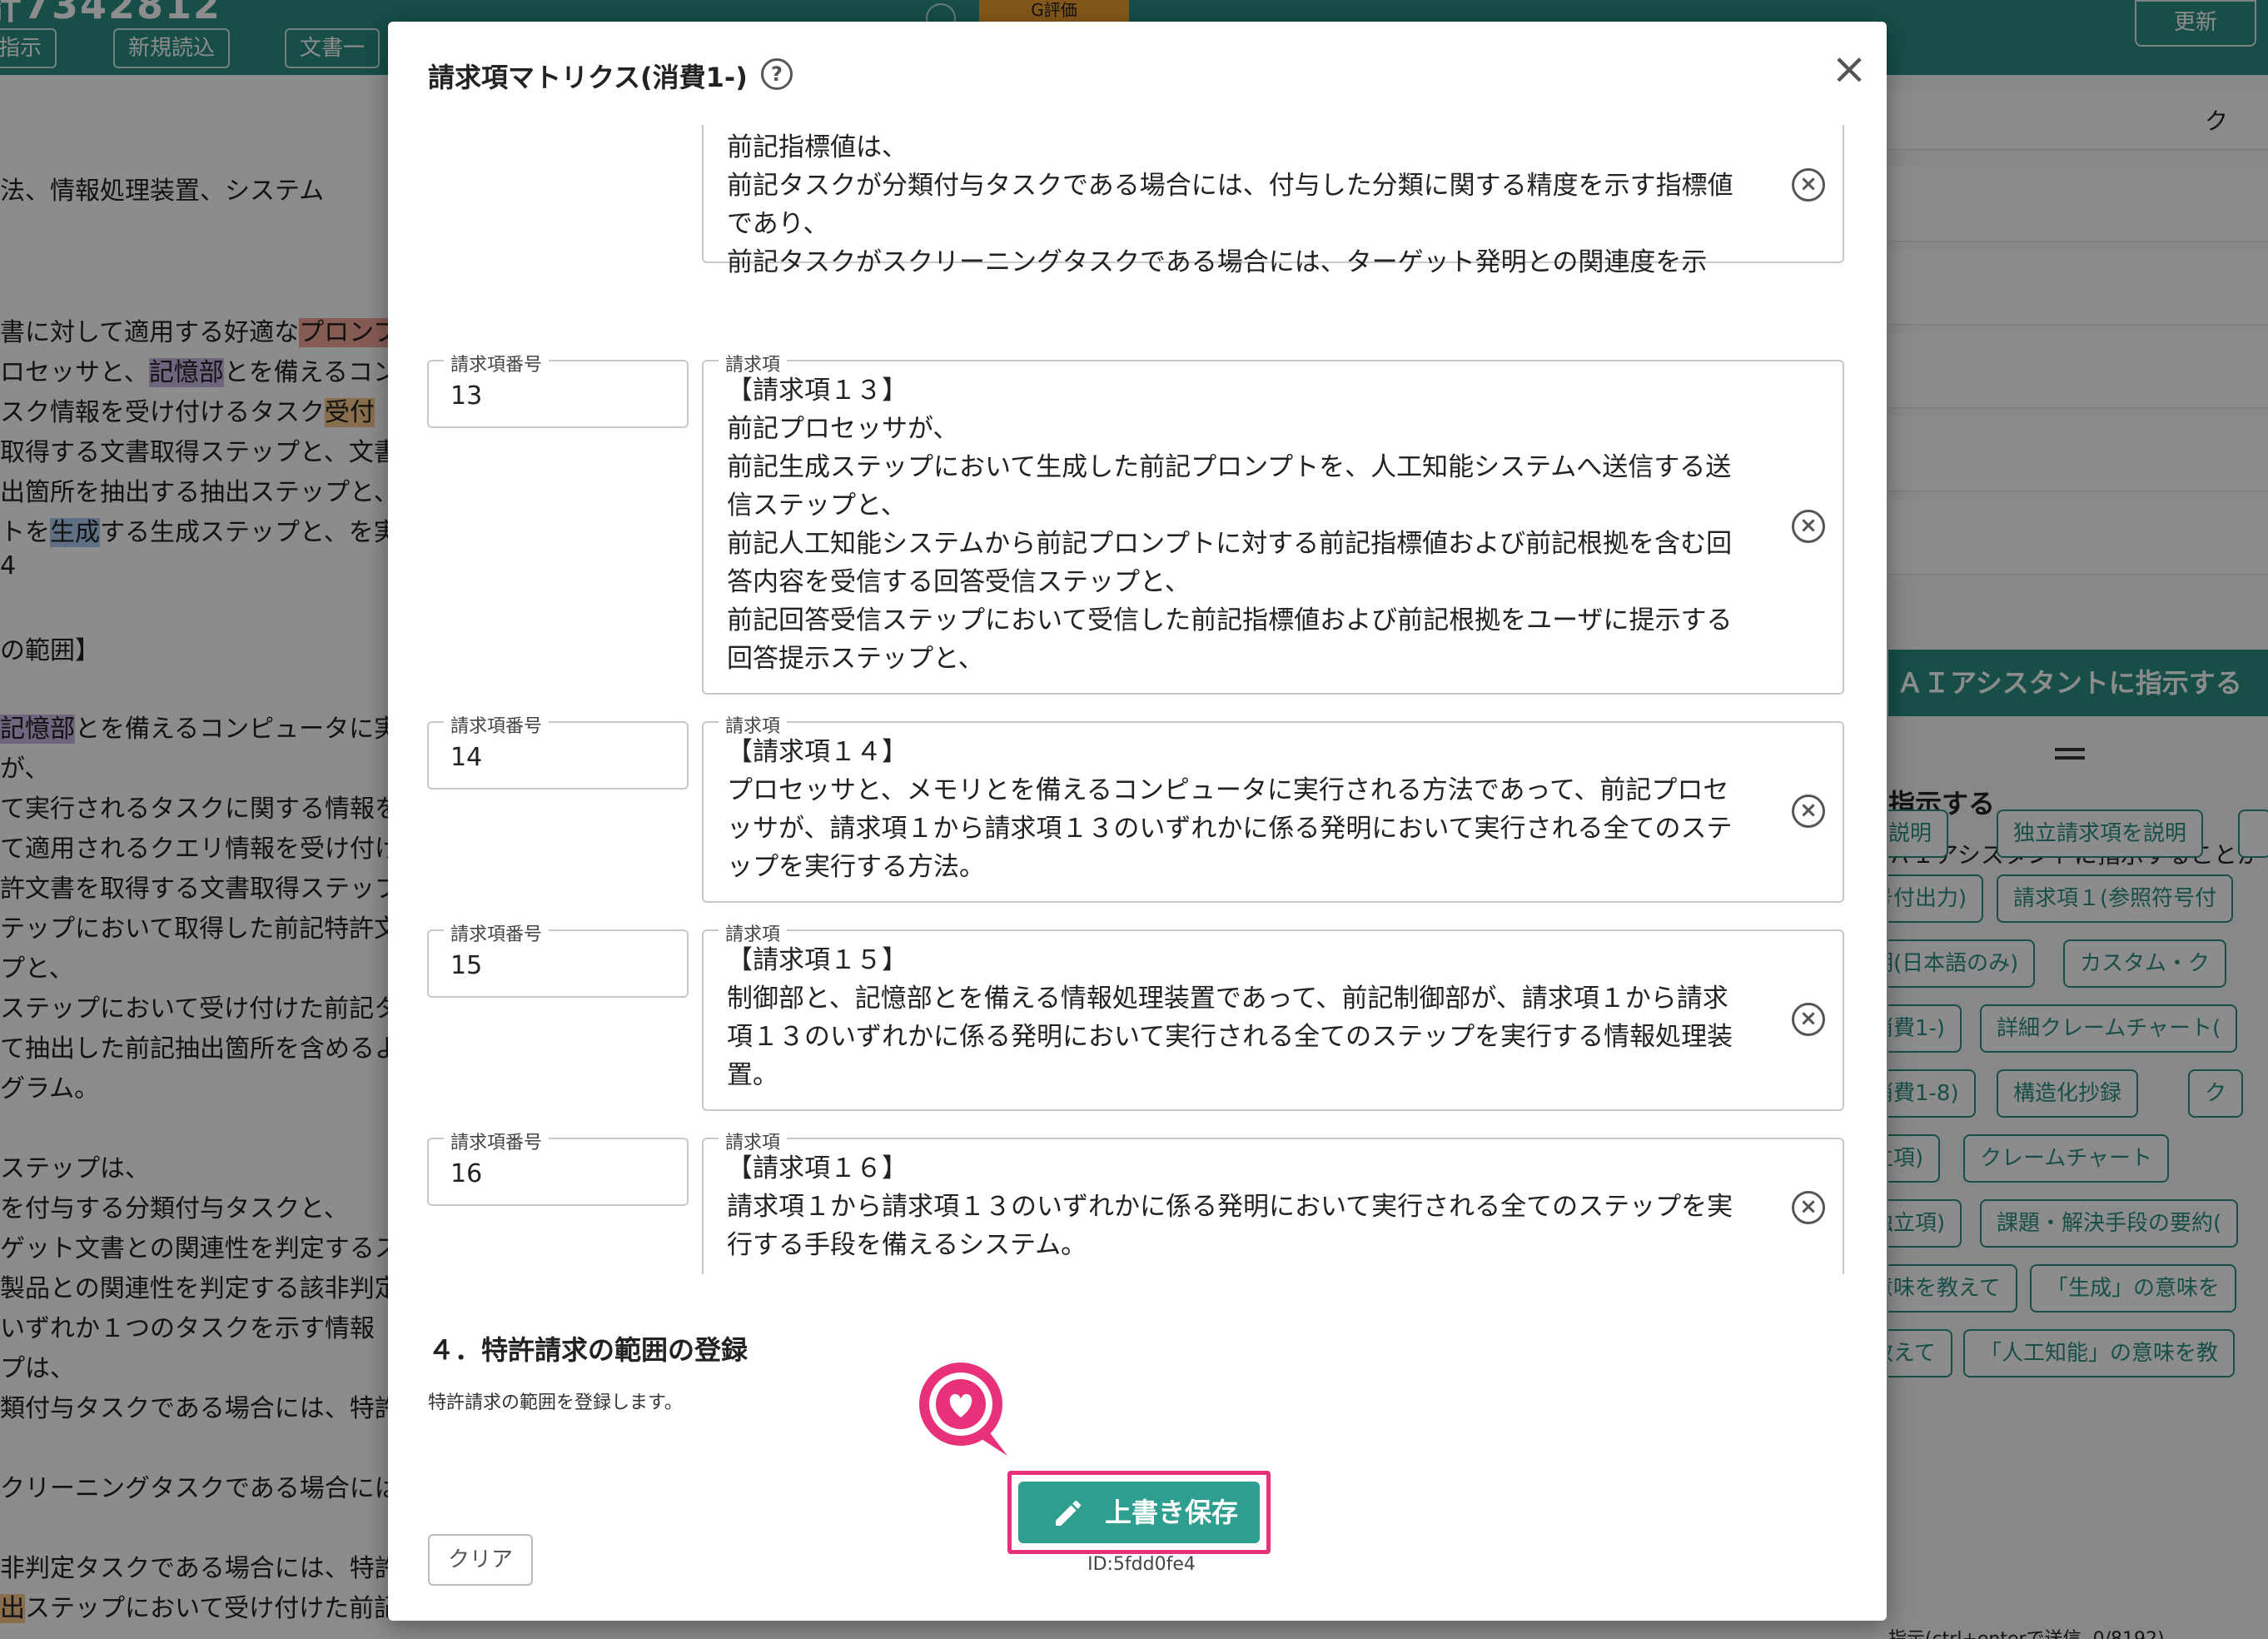  What do you see at coordinates (963, 1409) in the screenshot?
I see `heart-pin-icon` at bounding box center [963, 1409].